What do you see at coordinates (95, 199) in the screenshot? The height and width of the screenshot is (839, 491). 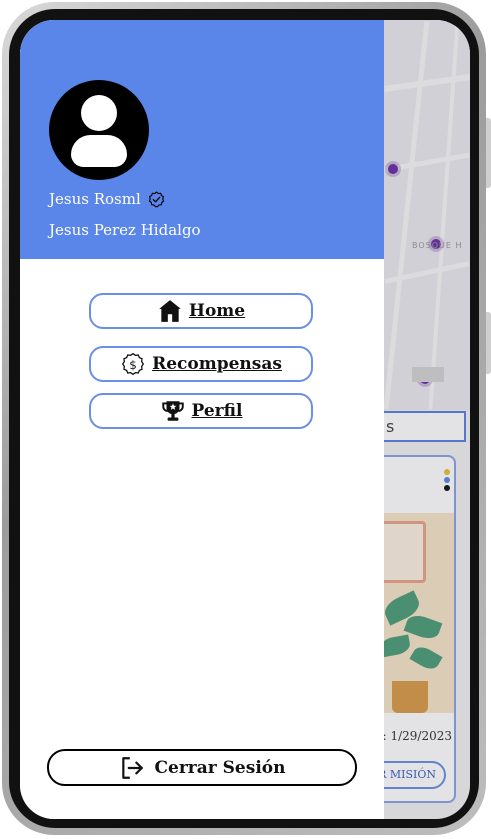 I see `username: Jesus Rosml` at bounding box center [95, 199].